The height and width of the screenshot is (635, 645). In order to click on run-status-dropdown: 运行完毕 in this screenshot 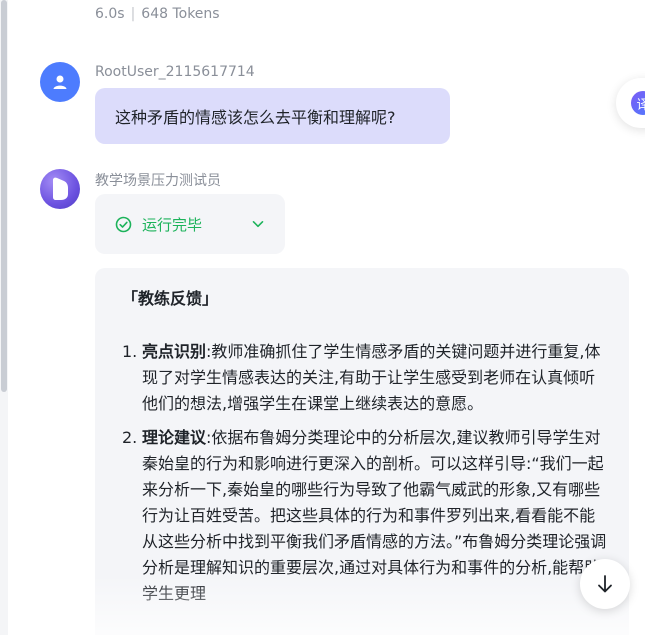, I will do `click(190, 224)`.